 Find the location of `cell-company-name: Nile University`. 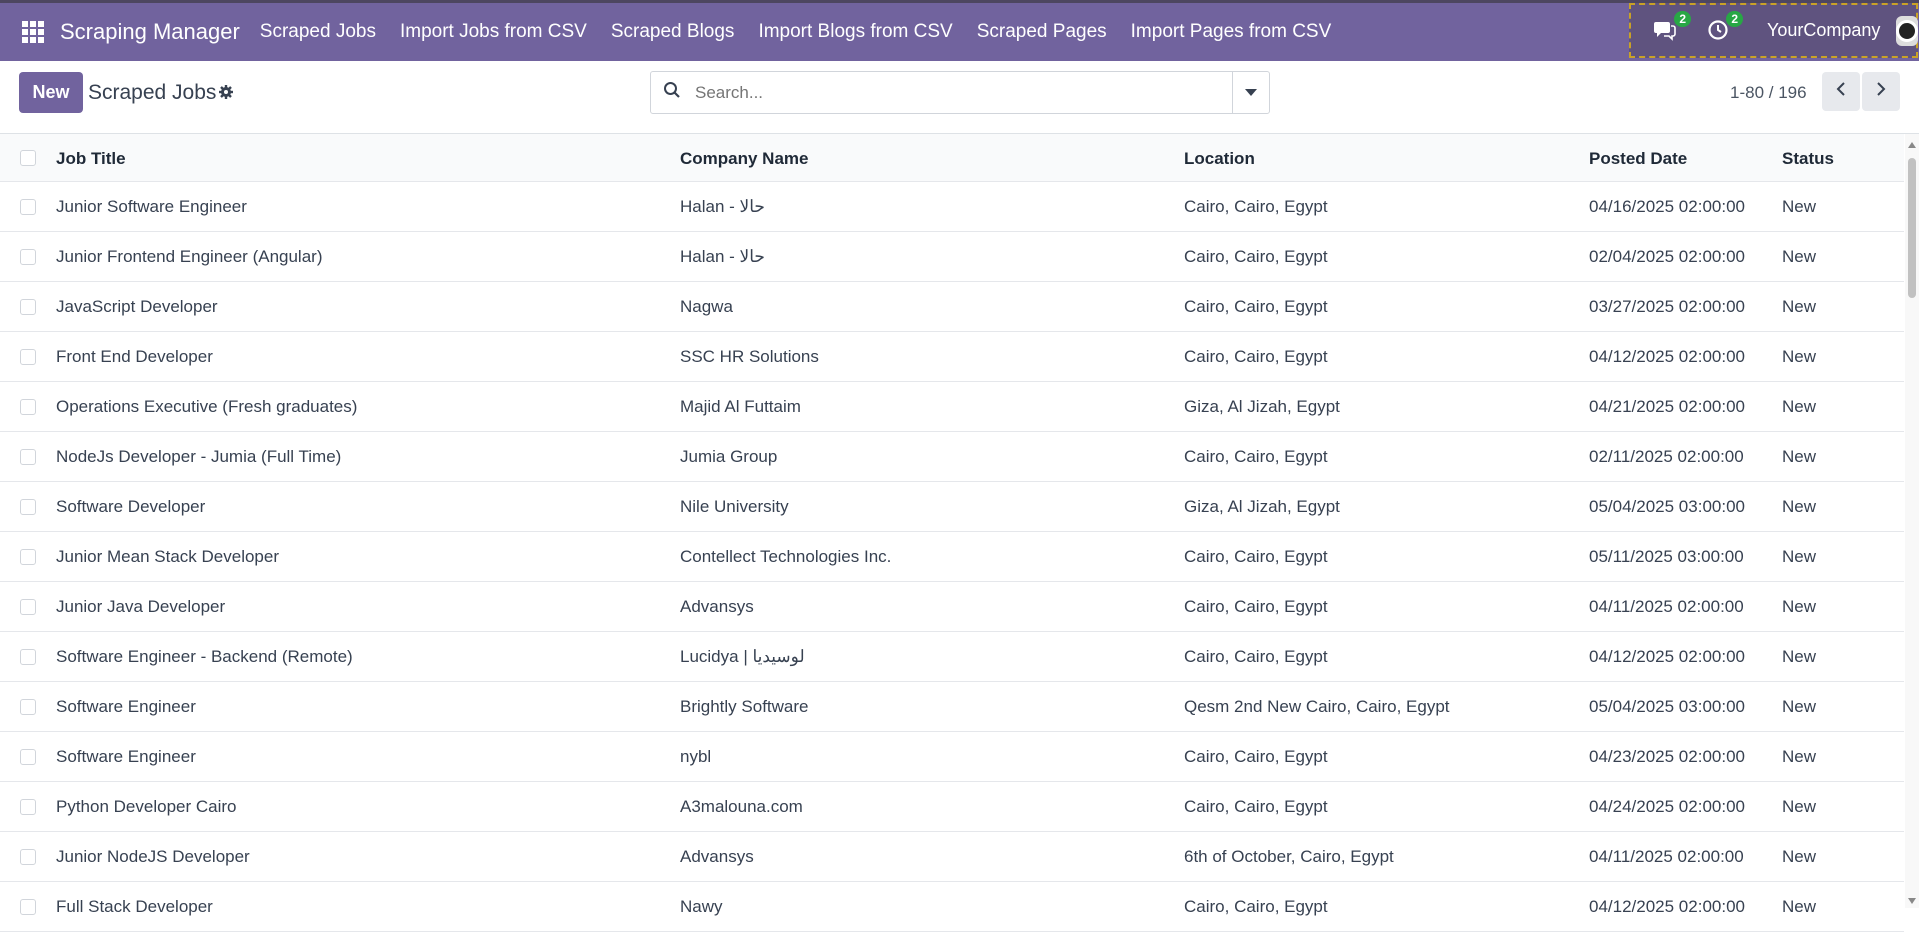

cell-company-name: Nile University is located at coordinates (734, 506).